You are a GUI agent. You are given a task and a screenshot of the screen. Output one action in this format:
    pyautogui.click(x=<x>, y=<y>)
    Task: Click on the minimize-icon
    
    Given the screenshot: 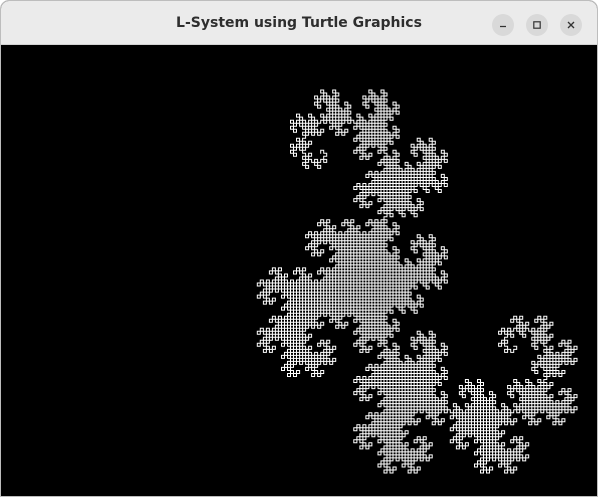 What is the action you would take?
    pyautogui.click(x=503, y=25)
    